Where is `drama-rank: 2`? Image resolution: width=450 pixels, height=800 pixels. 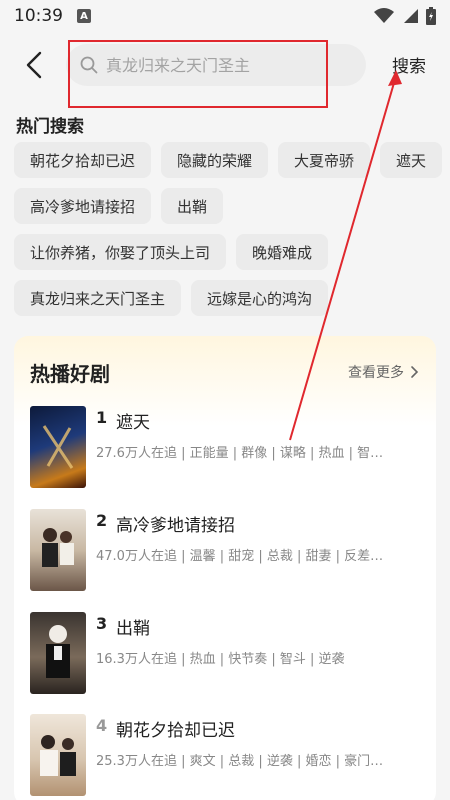
drama-rank: 2 is located at coordinates (102, 520).